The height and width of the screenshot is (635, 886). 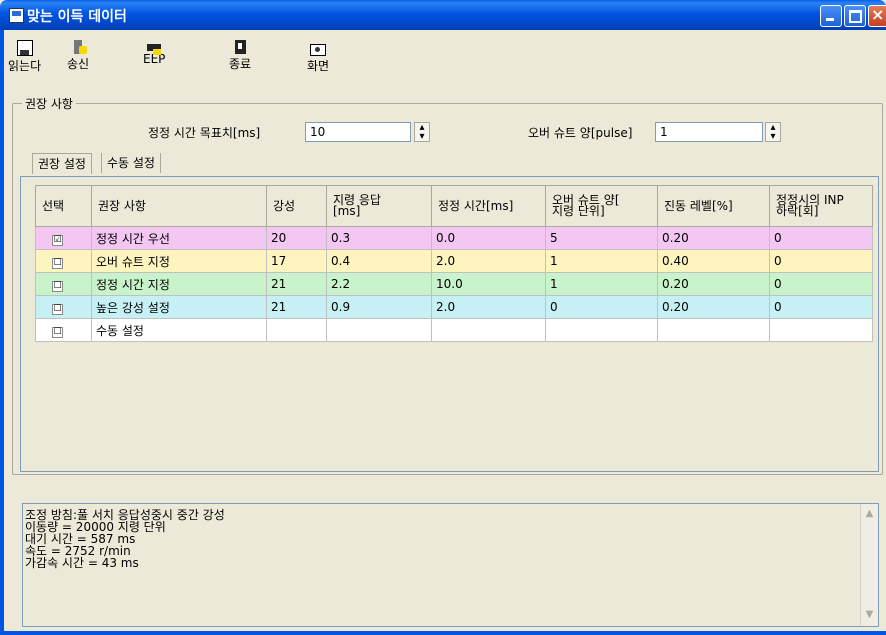 I want to click on row-stiffness, so click(x=296, y=330).